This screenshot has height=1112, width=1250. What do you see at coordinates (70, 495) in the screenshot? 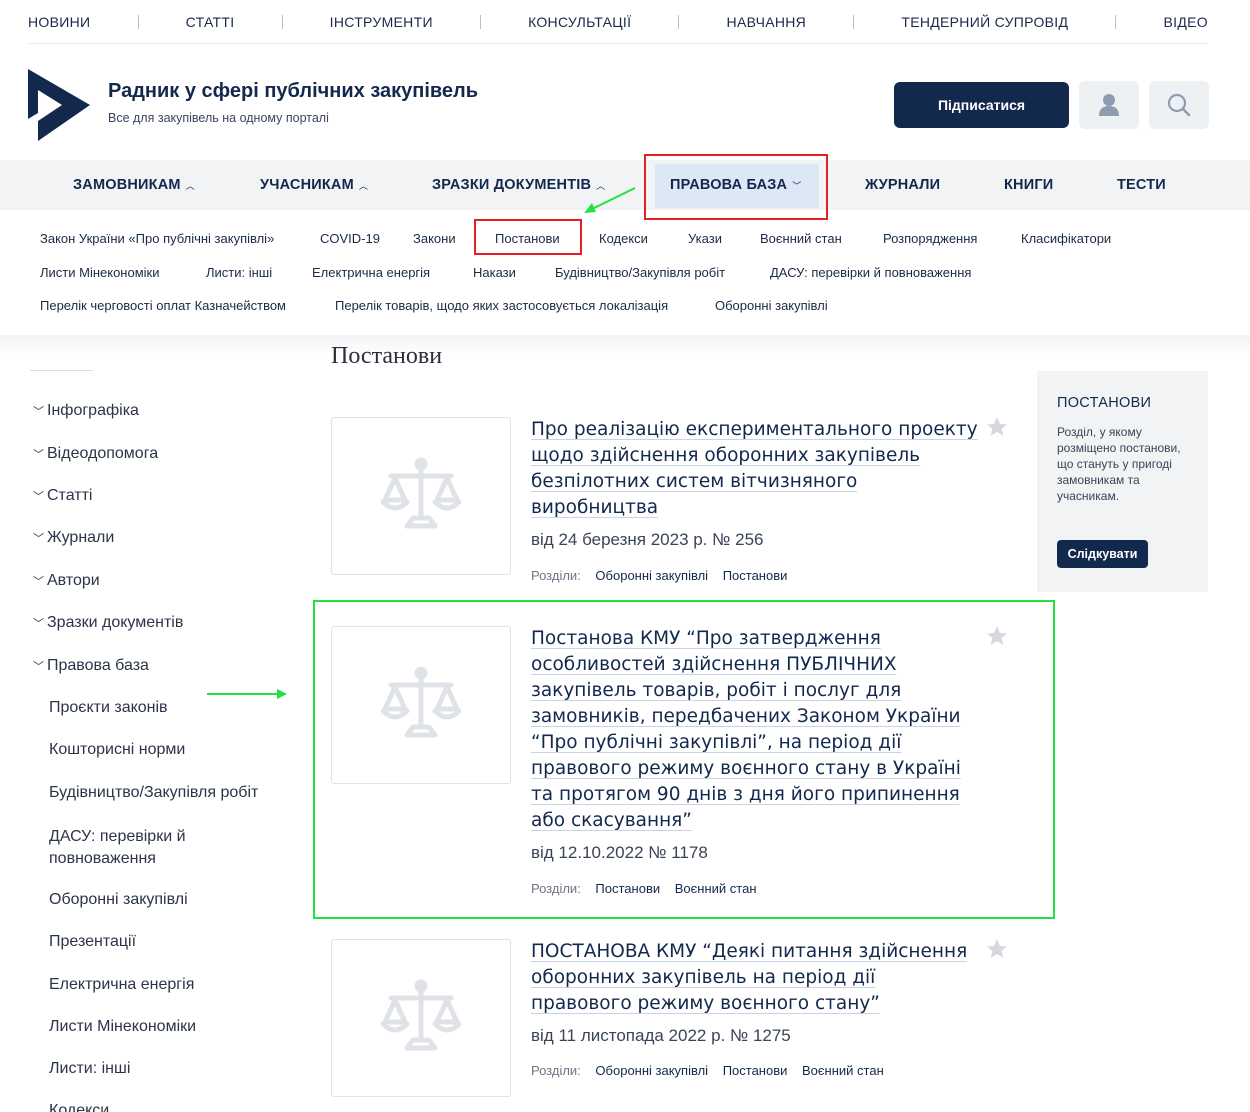
I see `sidebar-item-label: Статті` at bounding box center [70, 495].